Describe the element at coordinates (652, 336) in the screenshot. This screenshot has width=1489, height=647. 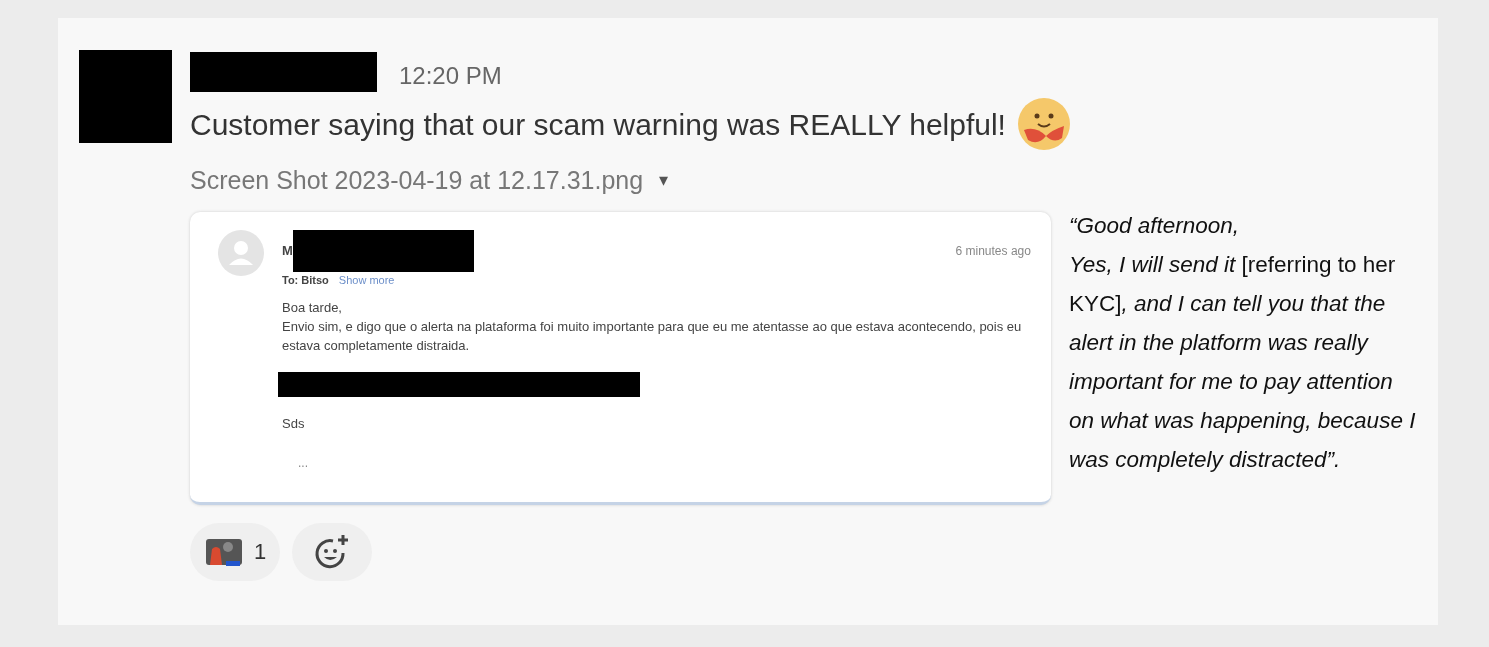
I see `email-body: Envio sim, e digo que o alerta na plataforma foi muito importante para que eu me atentasse ao que estava acontecendo, pois eu estava completamente distraida.` at that location.